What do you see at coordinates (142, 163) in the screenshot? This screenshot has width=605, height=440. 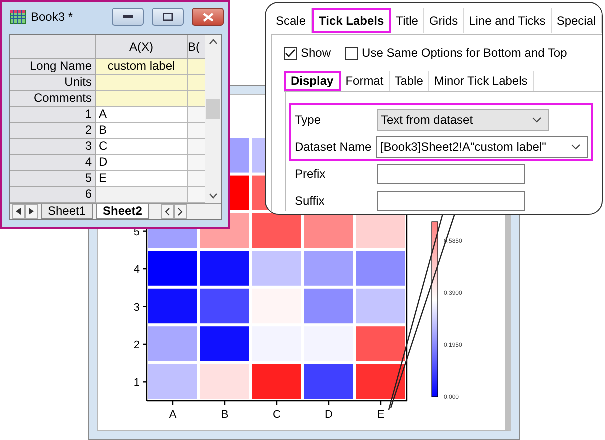 I see `table-cell: D` at bounding box center [142, 163].